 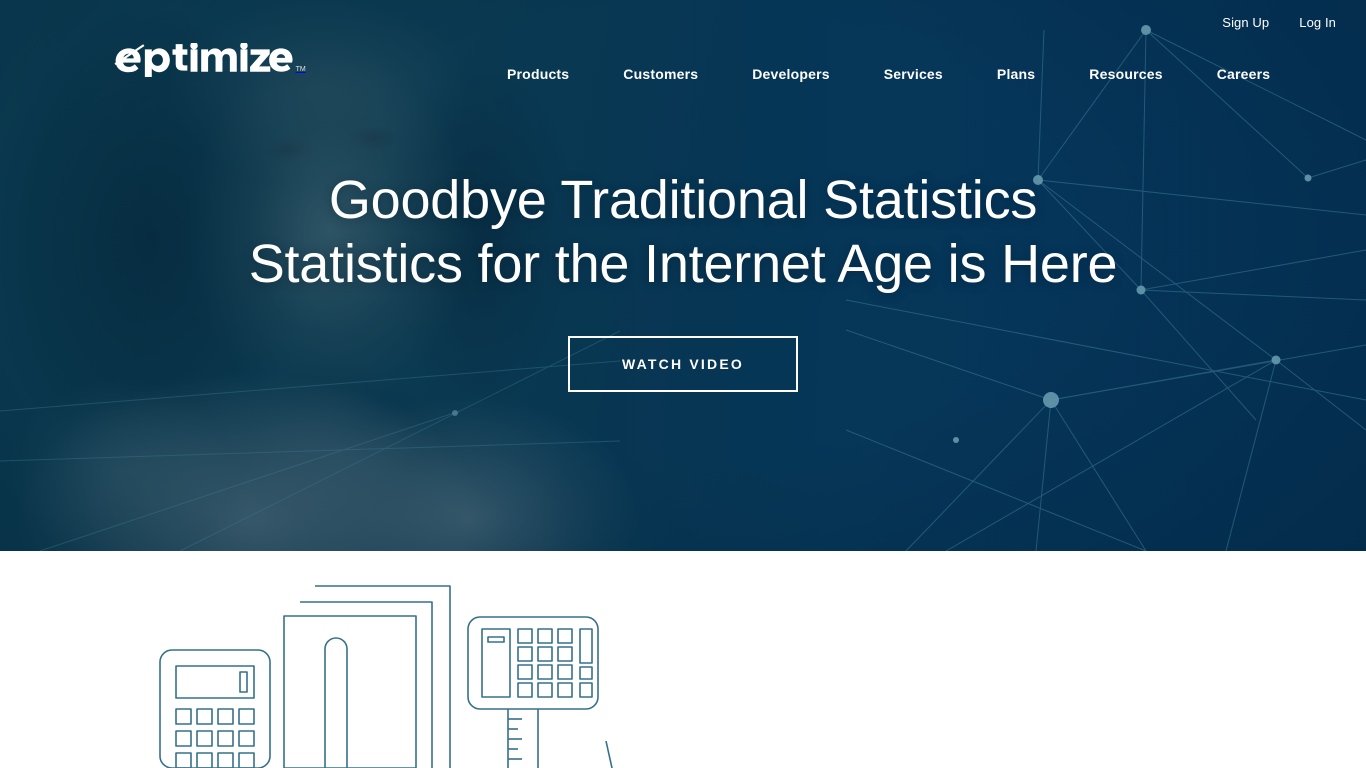 I want to click on document-sheet-middle, so click(x=366, y=684).